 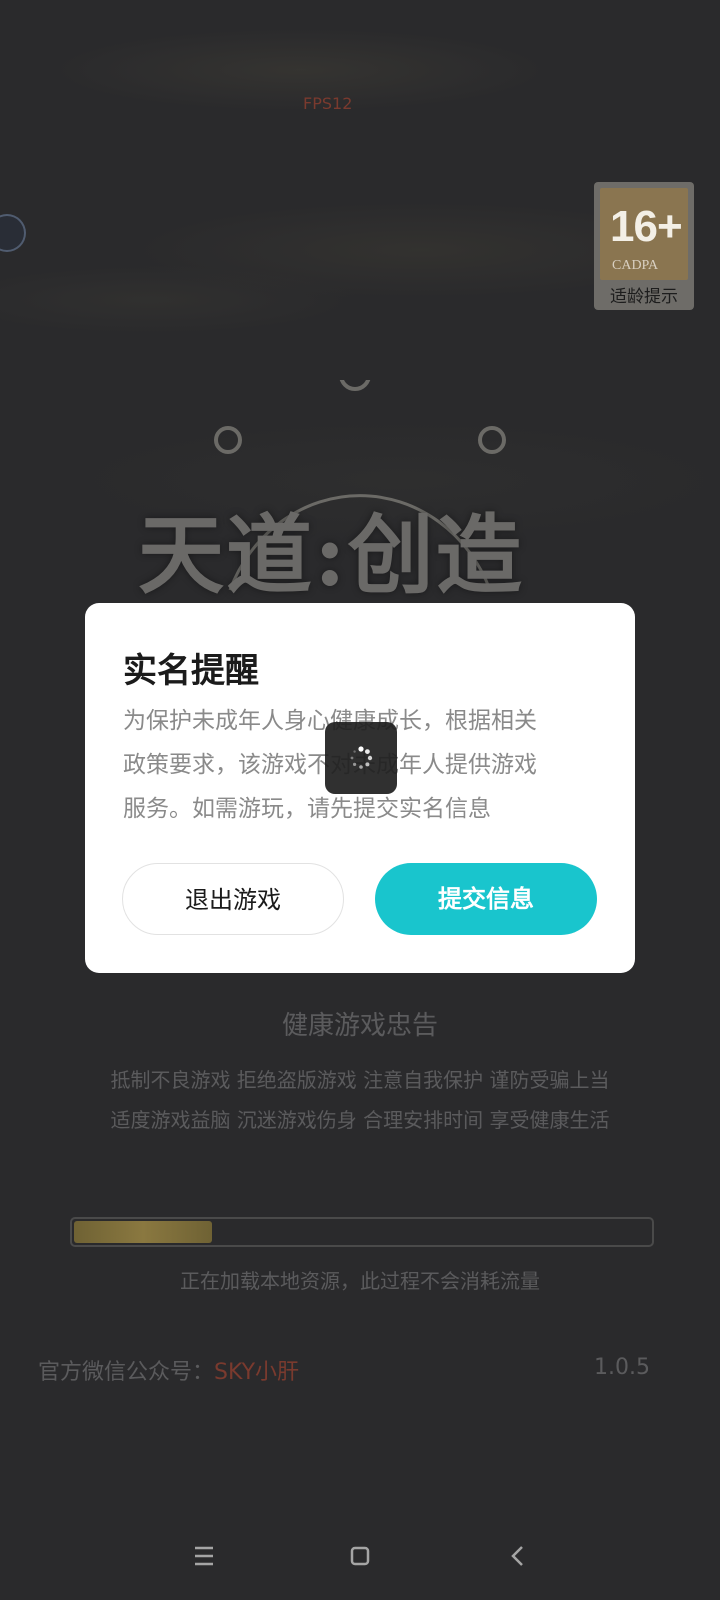 I want to click on exit-game-button: 退出游戏, so click(x=233, y=899).